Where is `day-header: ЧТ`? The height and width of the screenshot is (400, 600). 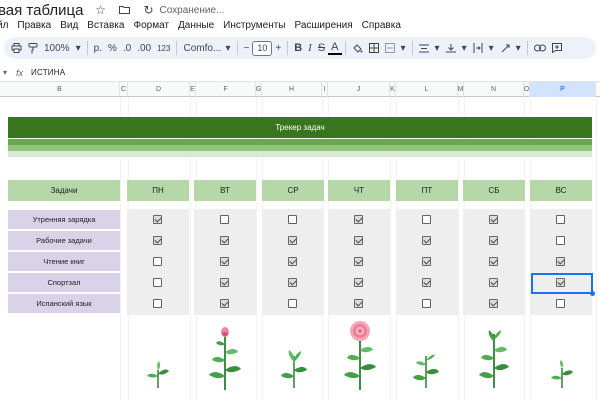
day-header: ЧТ is located at coordinates (359, 190).